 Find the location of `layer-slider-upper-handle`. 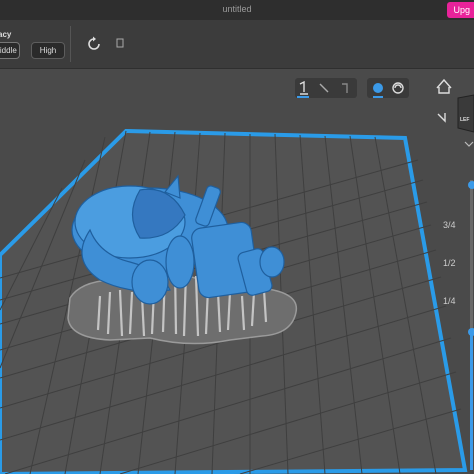

layer-slider-upper-handle is located at coordinates (471, 185).